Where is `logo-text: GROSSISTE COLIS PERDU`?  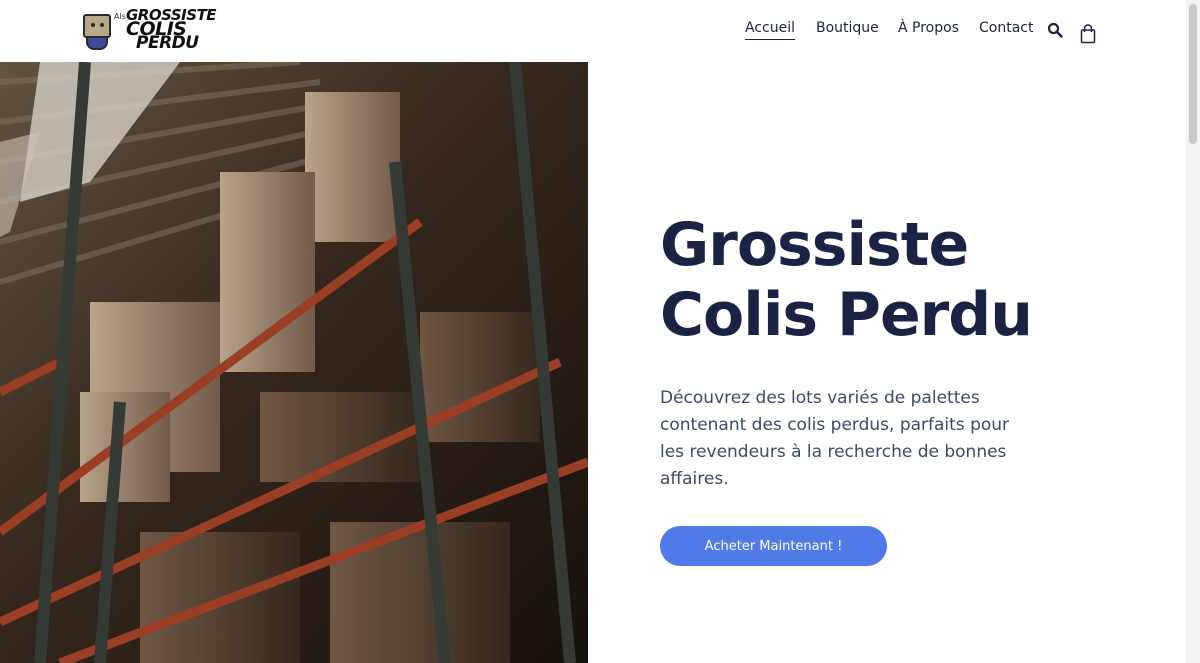
logo-text: GROSSISTE COLIS PERDU is located at coordinates (171, 29).